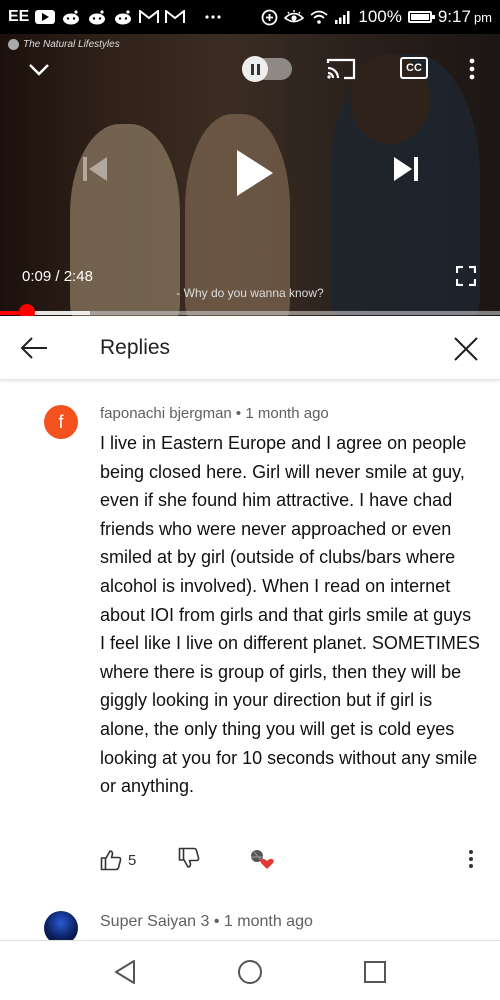  I want to click on square-recents-icon, so click(375, 972).